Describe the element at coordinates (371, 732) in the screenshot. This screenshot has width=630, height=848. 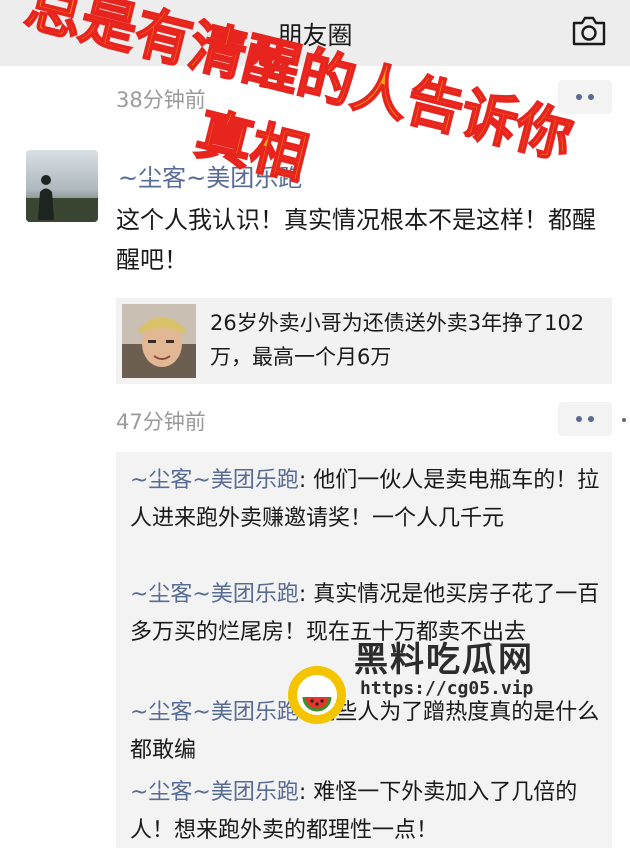
I see `comment: ~尘客~美团乐跑: 这些人为了蹭热度真的是什么都敢编` at that location.